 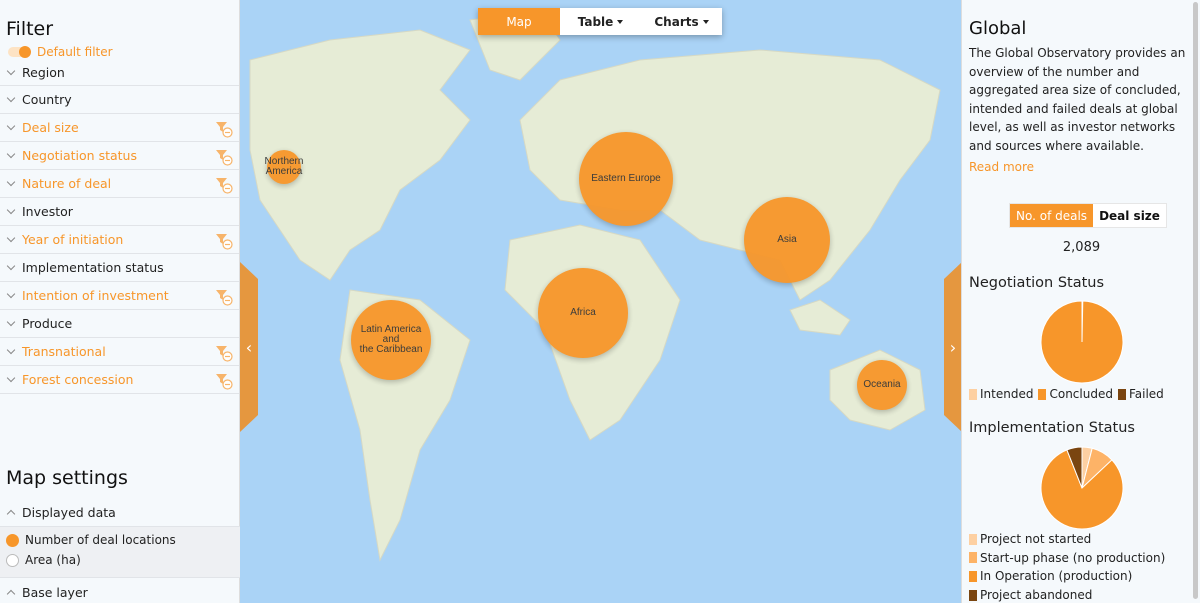 I want to click on filter-item-label: Transnational, so click(x=64, y=351).